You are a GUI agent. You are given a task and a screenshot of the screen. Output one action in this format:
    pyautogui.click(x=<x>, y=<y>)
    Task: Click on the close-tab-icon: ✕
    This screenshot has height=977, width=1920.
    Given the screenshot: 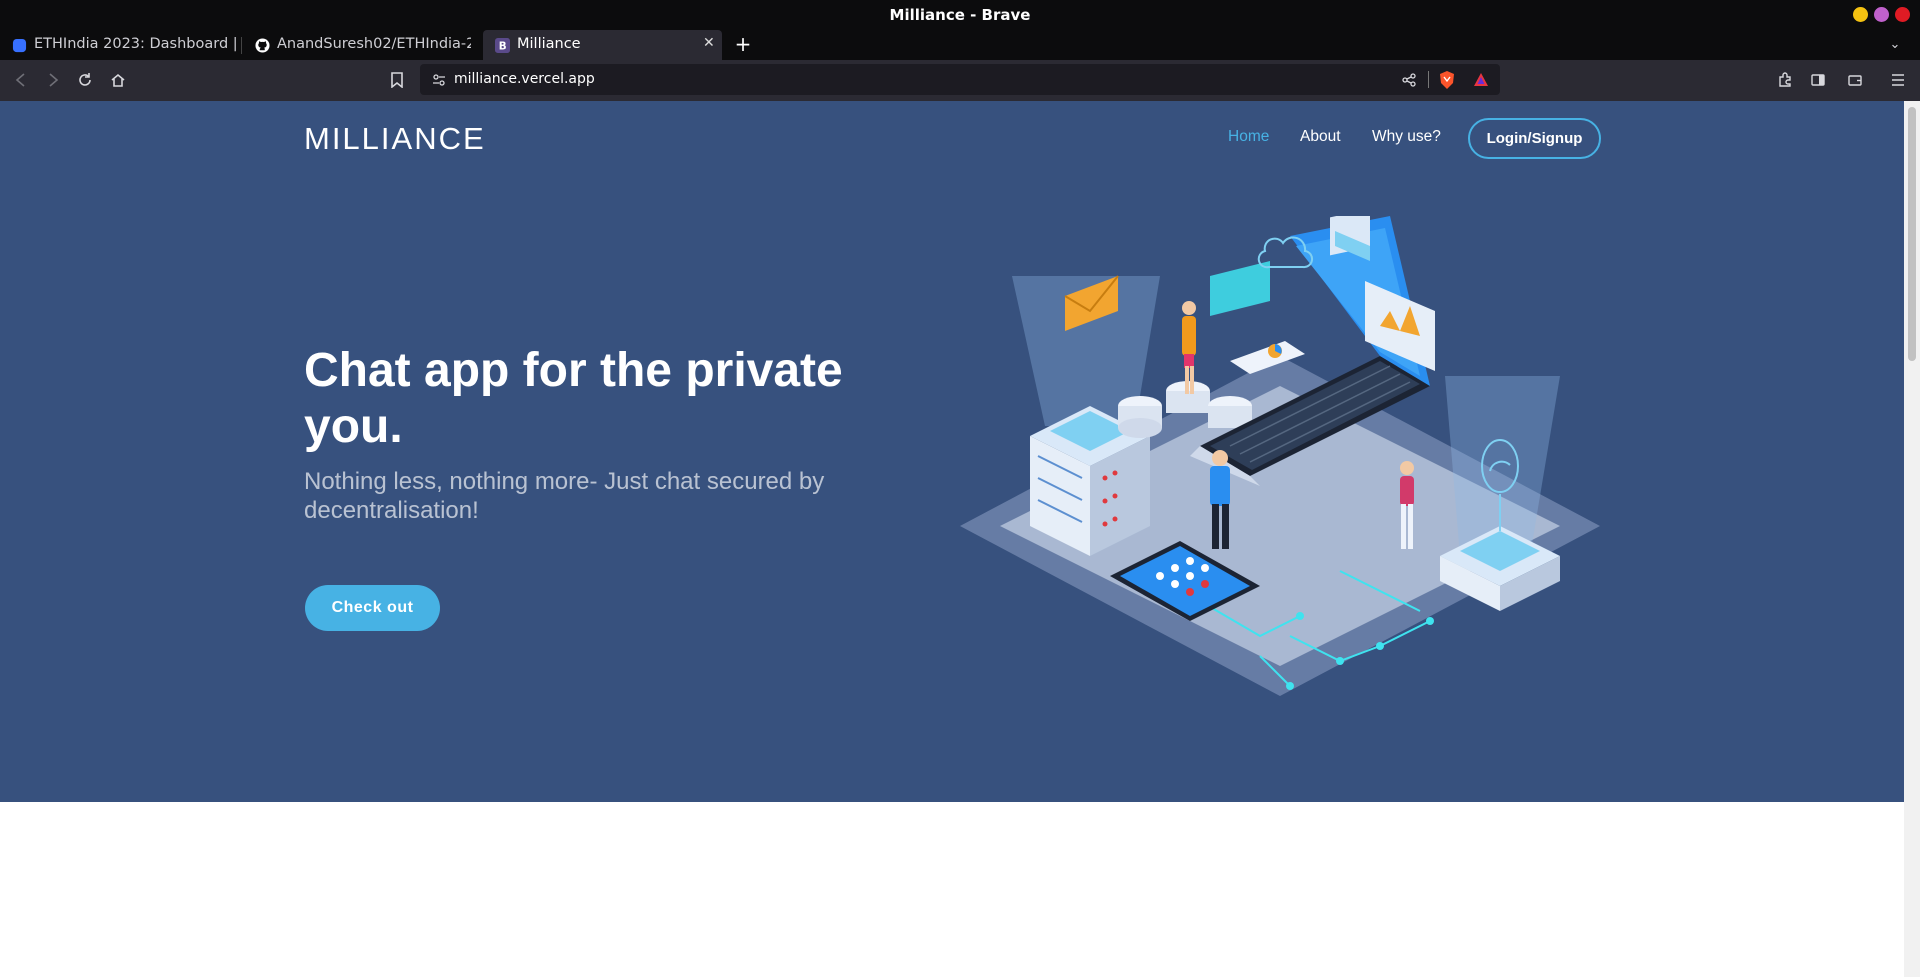 What is the action you would take?
    pyautogui.click(x=709, y=43)
    